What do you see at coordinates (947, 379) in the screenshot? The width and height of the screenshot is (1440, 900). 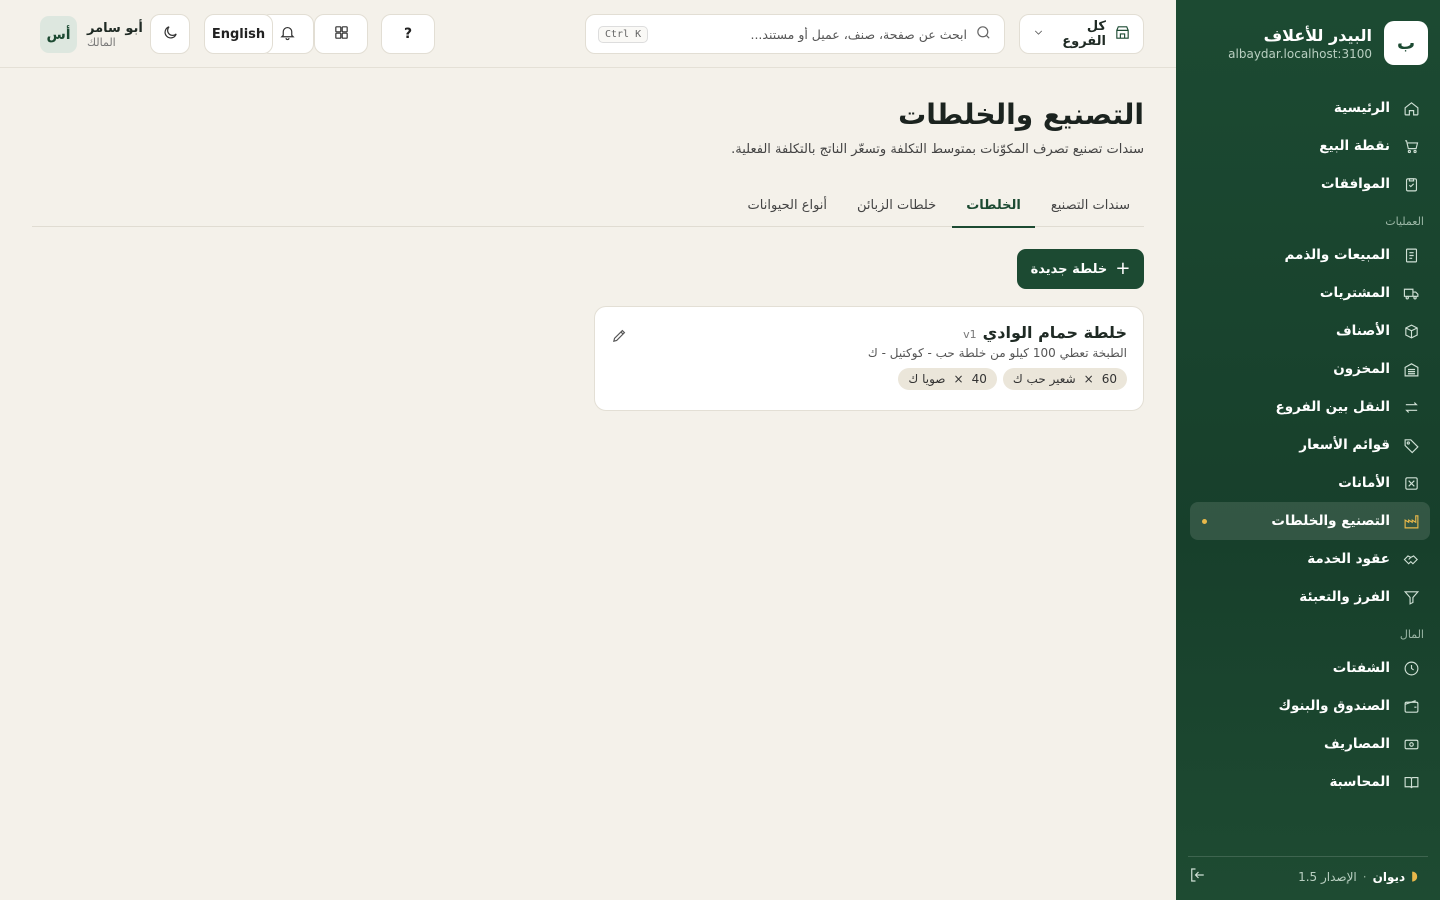 I see `ingredient-tag: 40 × صويا ك` at bounding box center [947, 379].